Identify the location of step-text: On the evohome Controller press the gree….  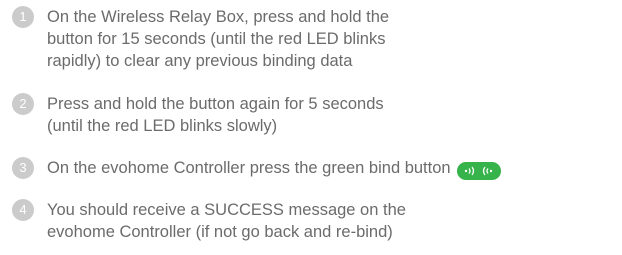
(274, 168).